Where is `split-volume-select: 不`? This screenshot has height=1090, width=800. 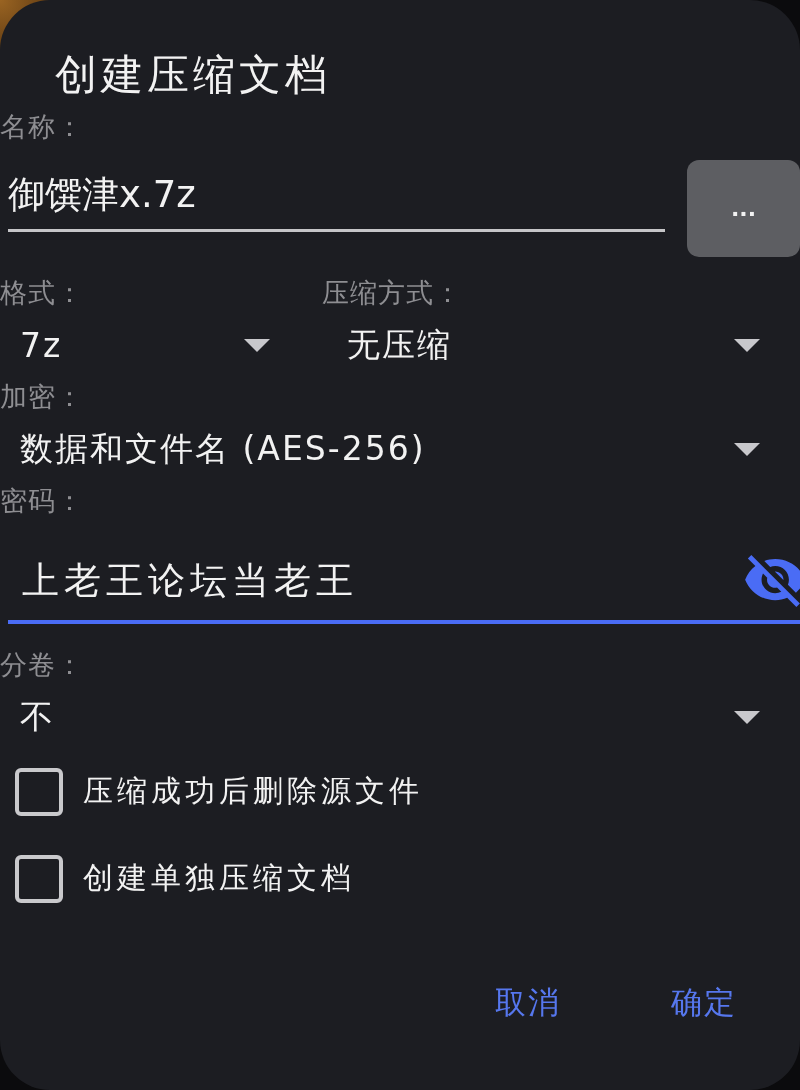 split-volume-select: 不 is located at coordinates (390, 717).